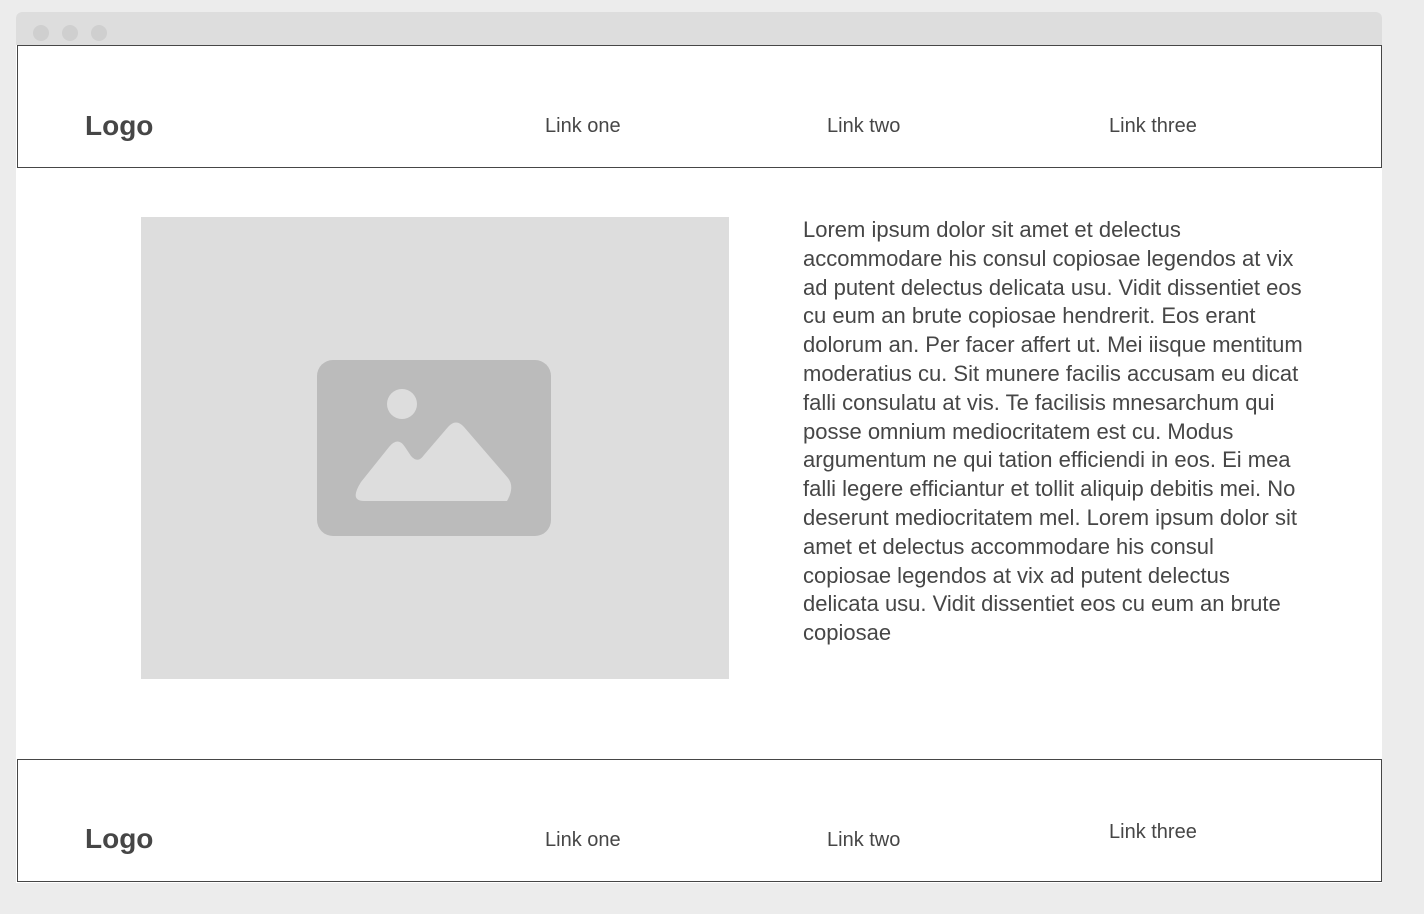 The image size is (1424, 914). Describe the element at coordinates (863, 840) in the screenshot. I see `footer-link-two: Link two` at that location.